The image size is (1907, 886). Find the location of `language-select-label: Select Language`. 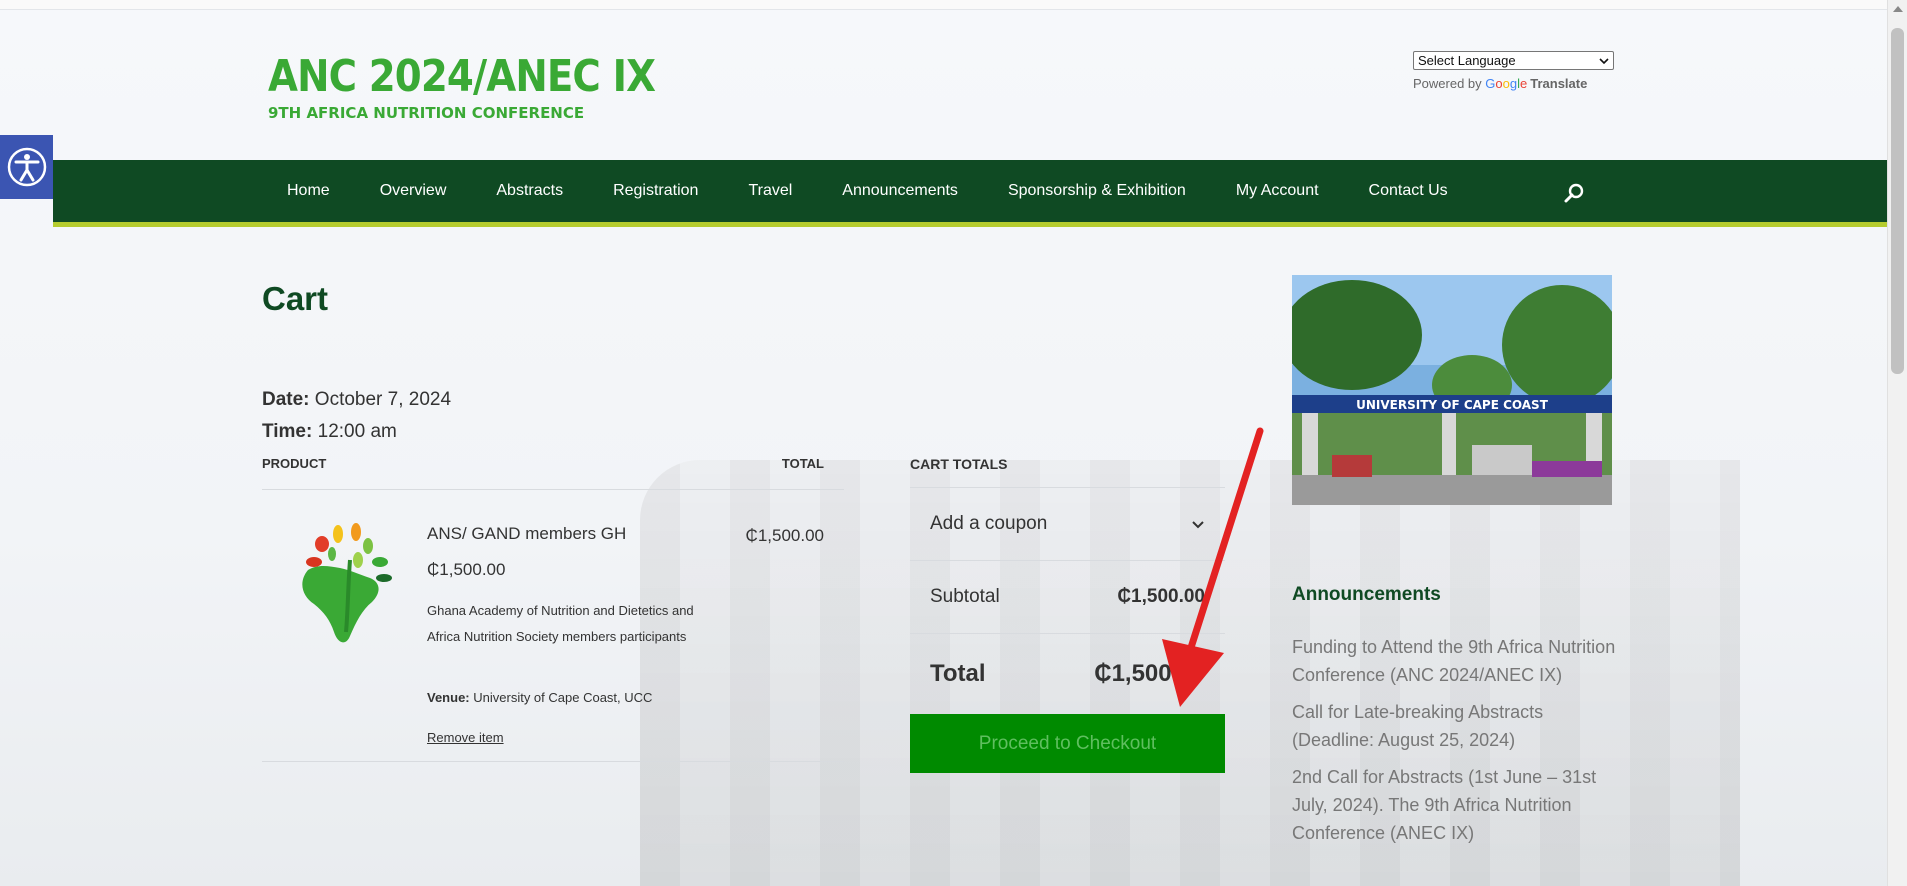

language-select-label: Select Language is located at coordinates (1467, 60).